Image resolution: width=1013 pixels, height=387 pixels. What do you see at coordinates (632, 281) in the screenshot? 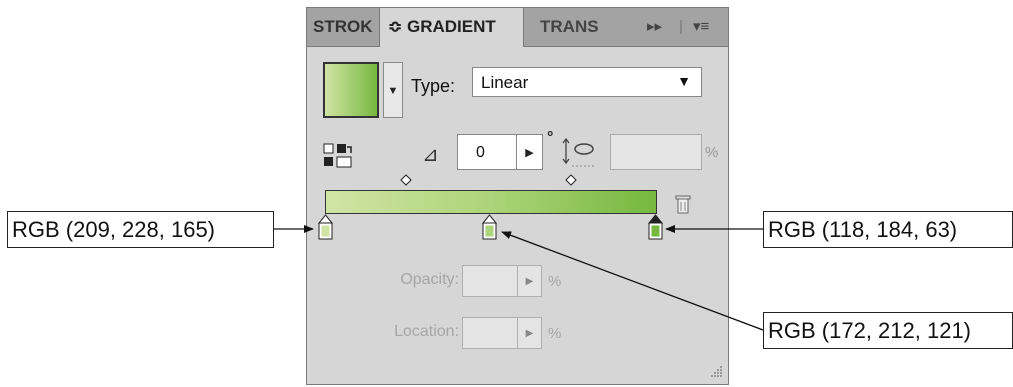
I see `arrow-middle` at bounding box center [632, 281].